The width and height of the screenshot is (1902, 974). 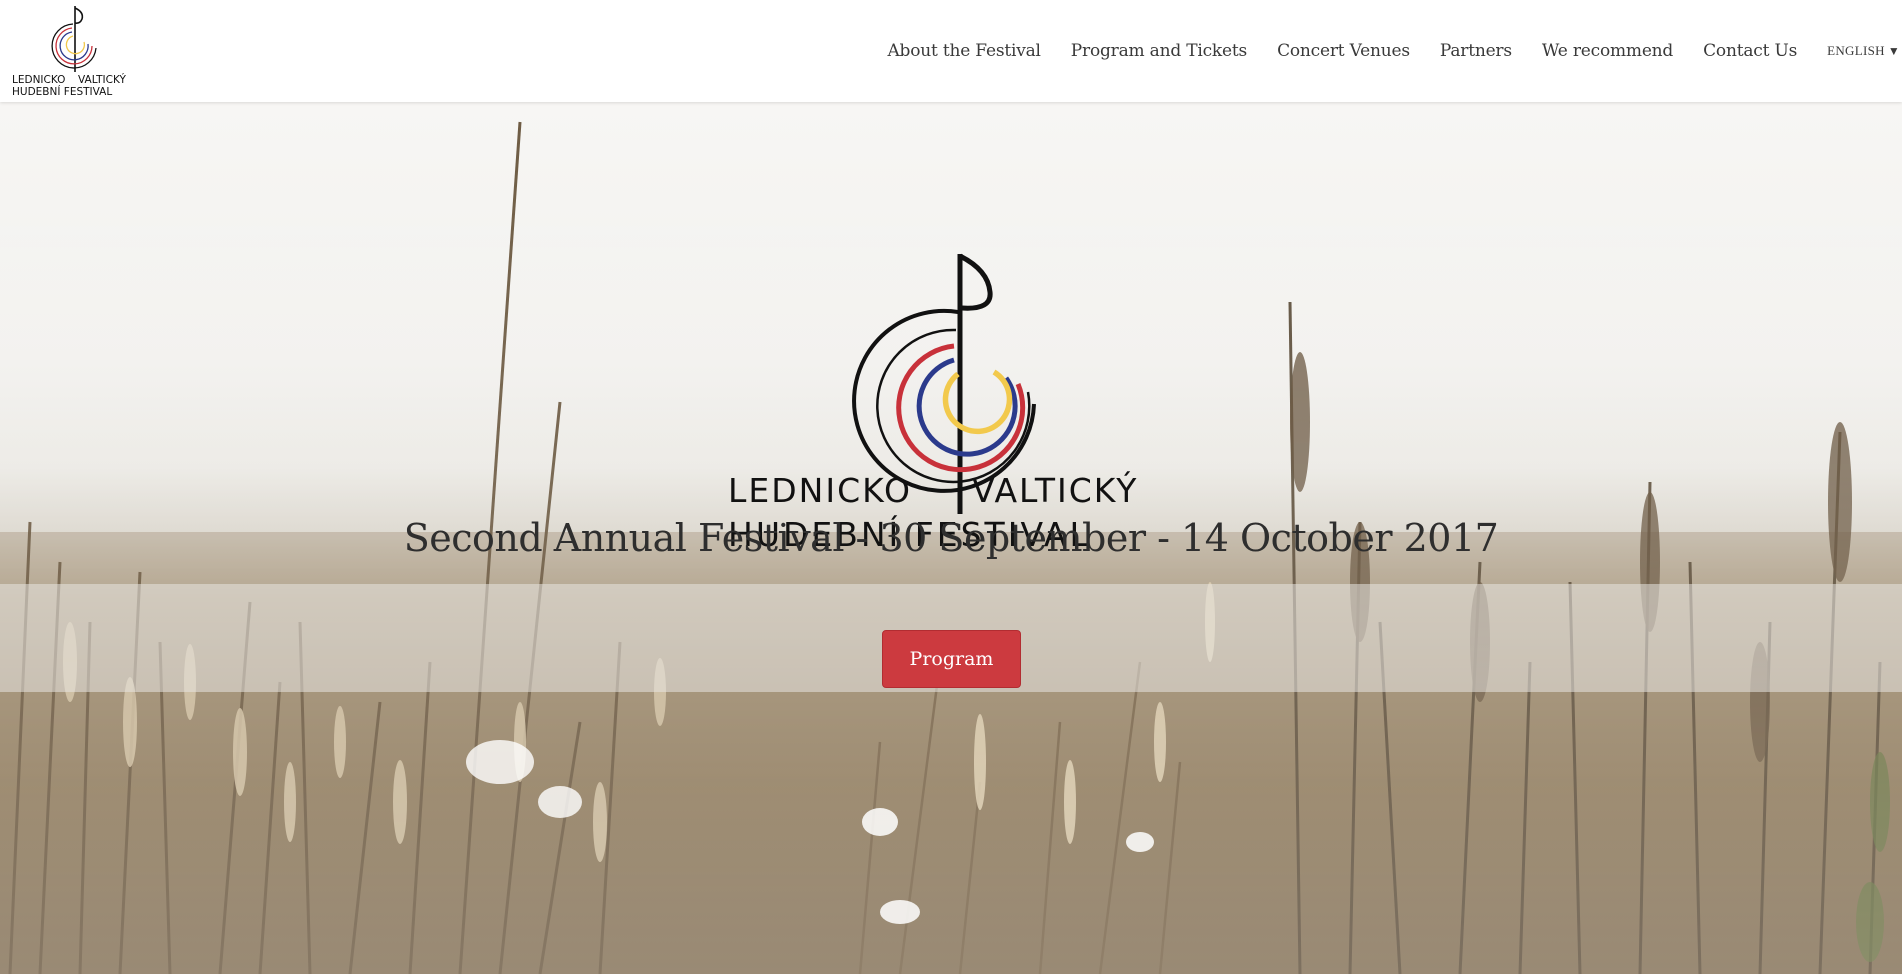 What do you see at coordinates (1893, 51) in the screenshot?
I see `chevron-down-icon: ▼` at bounding box center [1893, 51].